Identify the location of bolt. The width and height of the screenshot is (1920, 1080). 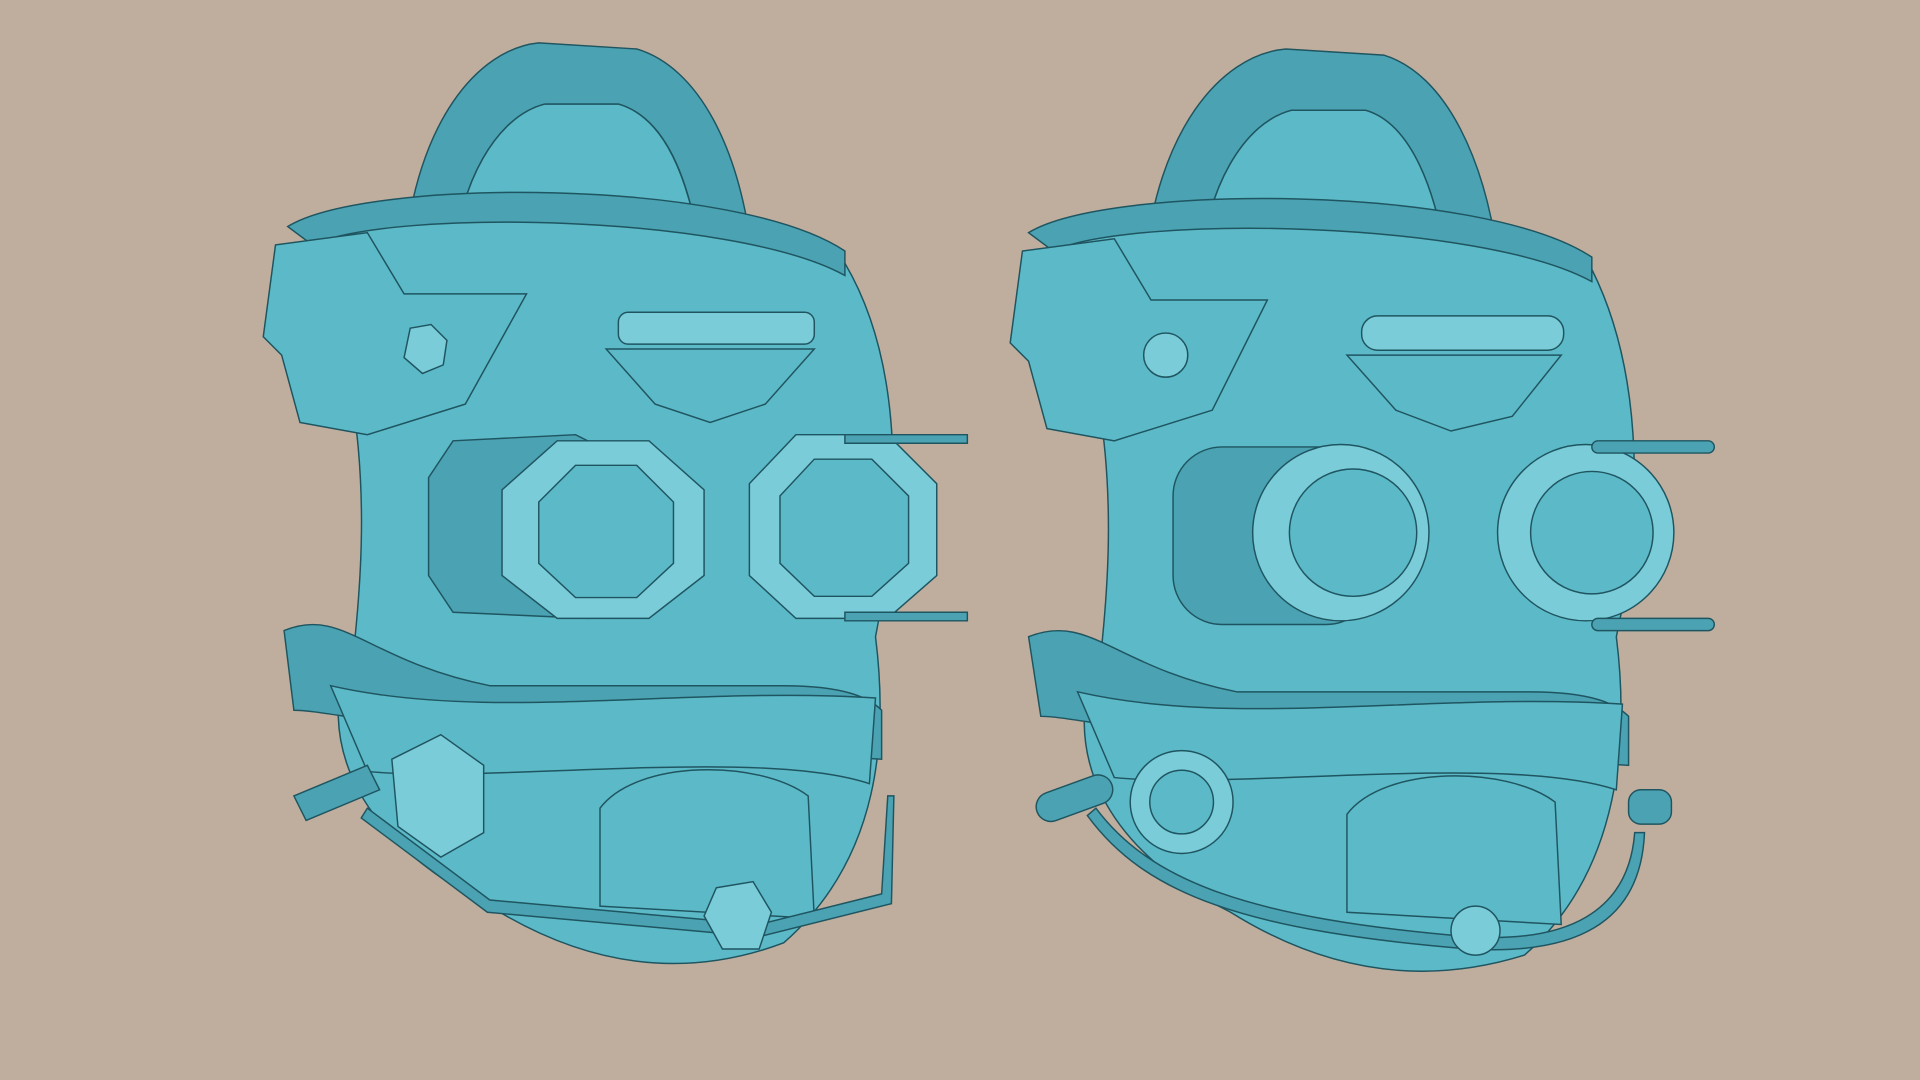
(1165, 355).